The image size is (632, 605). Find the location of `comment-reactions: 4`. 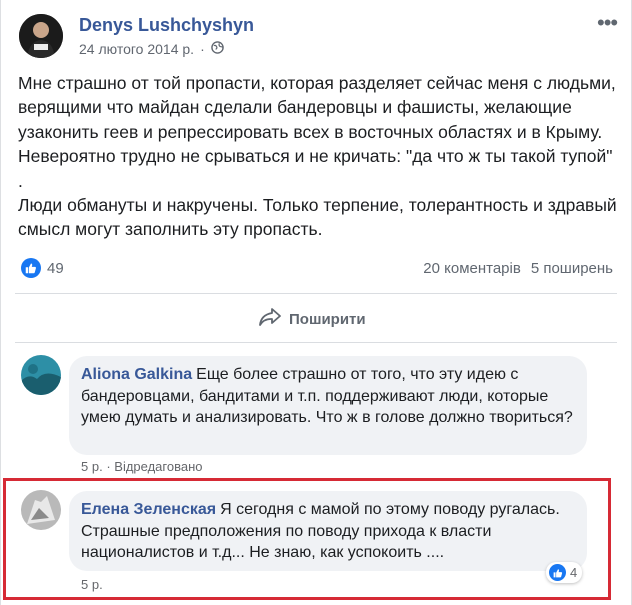

comment-reactions: 4 is located at coordinates (564, 572).